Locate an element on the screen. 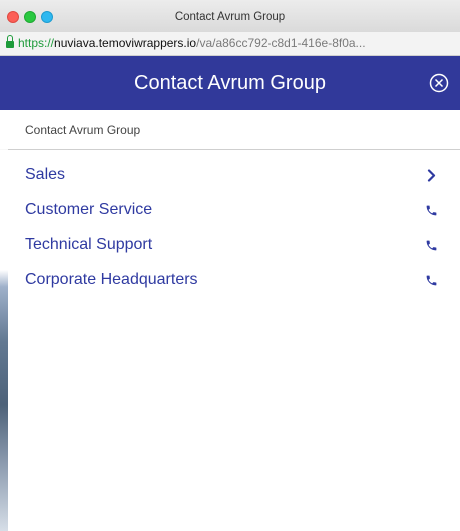 This screenshot has width=460, height=531. panel-header: Contact Avrum Group is located at coordinates (230, 83).